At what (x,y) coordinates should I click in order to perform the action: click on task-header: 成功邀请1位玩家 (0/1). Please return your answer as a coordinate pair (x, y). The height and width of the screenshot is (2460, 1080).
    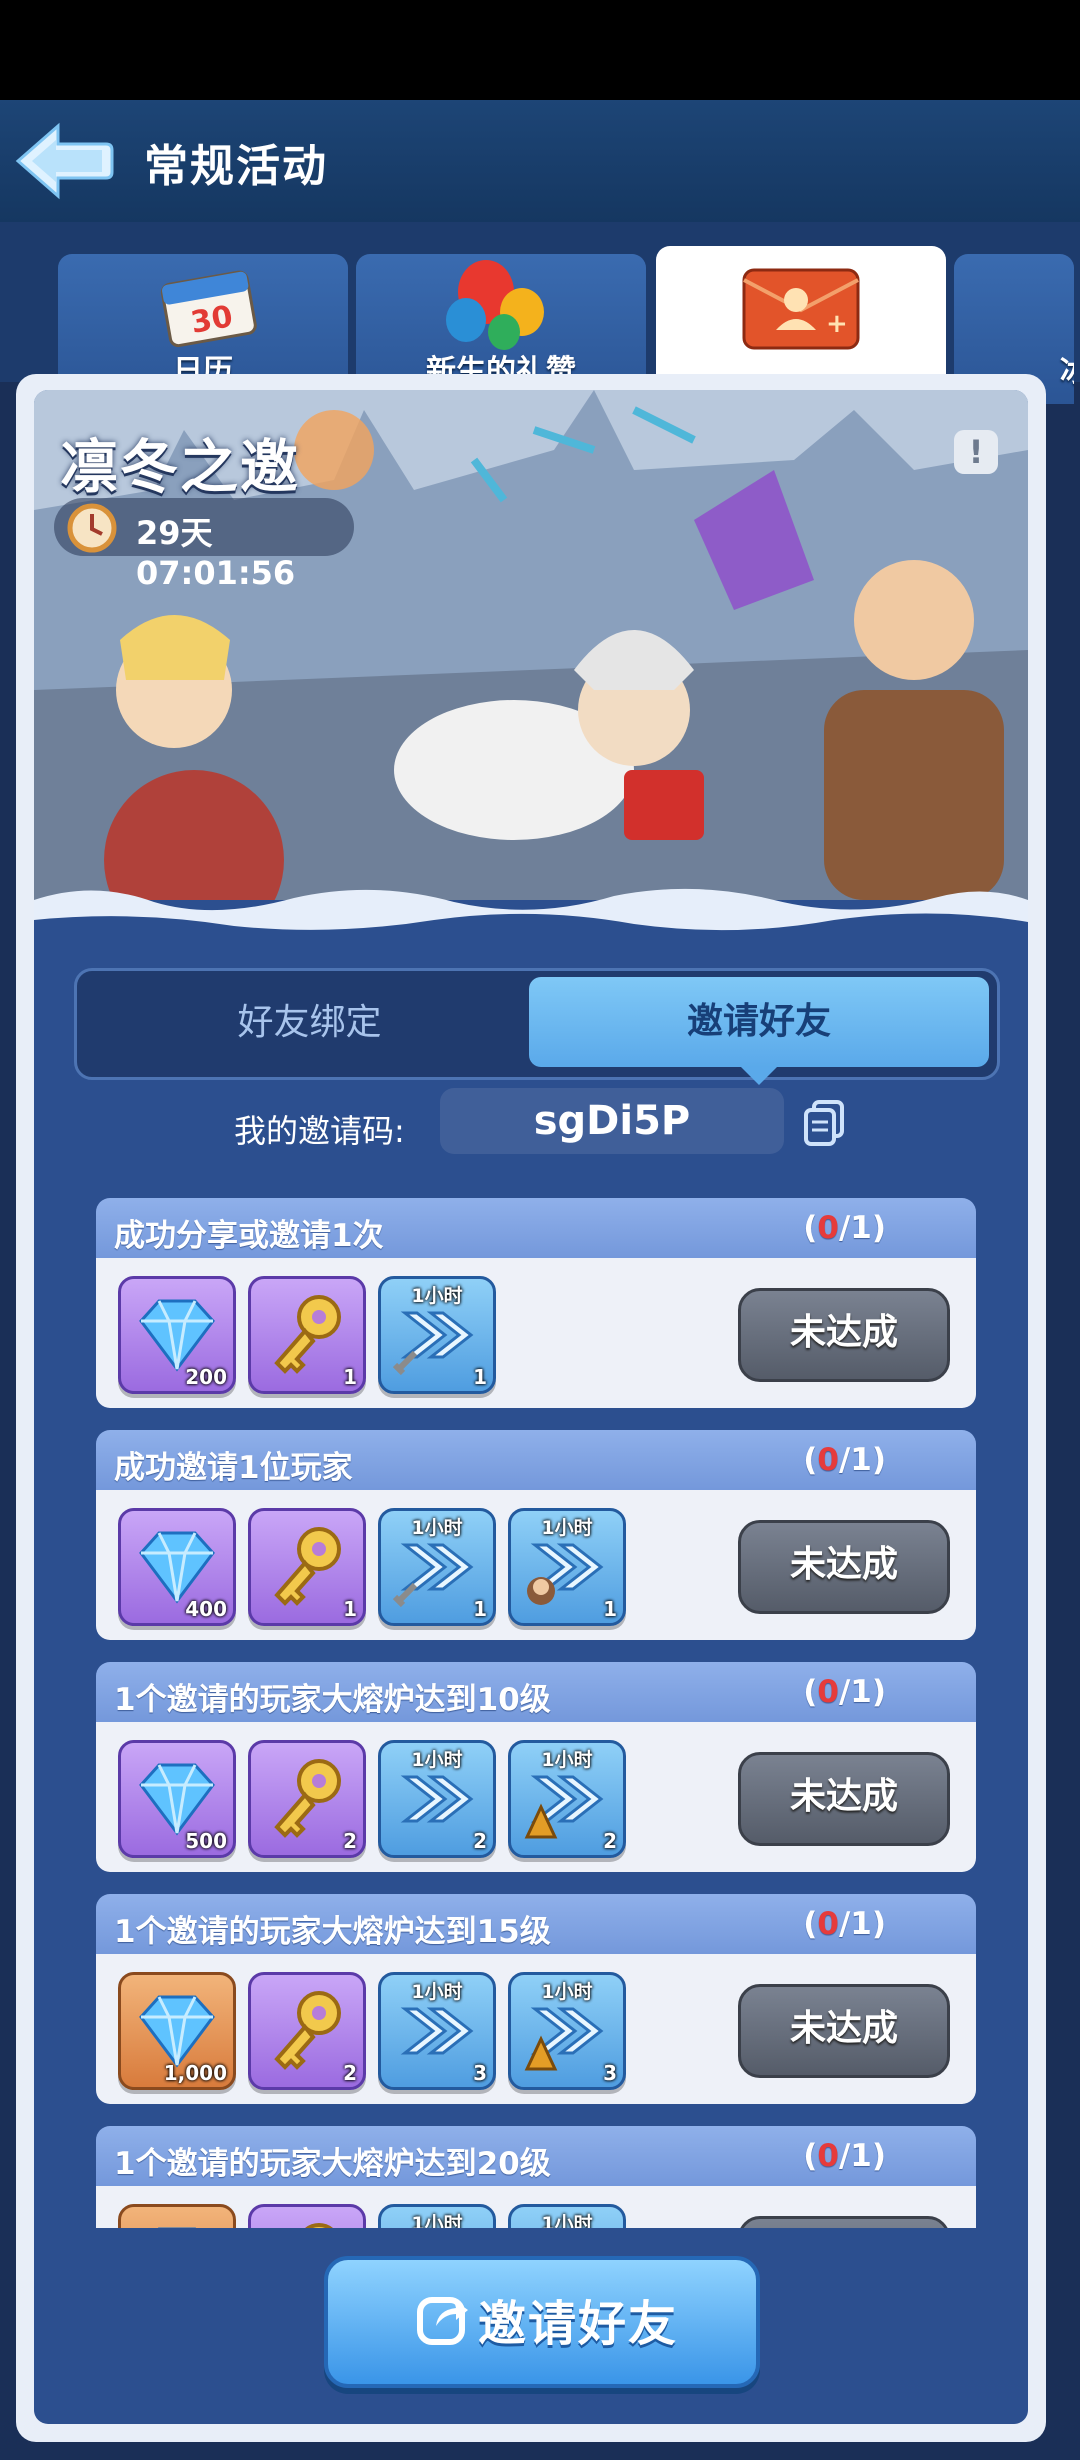
    Looking at the image, I should click on (536, 1460).